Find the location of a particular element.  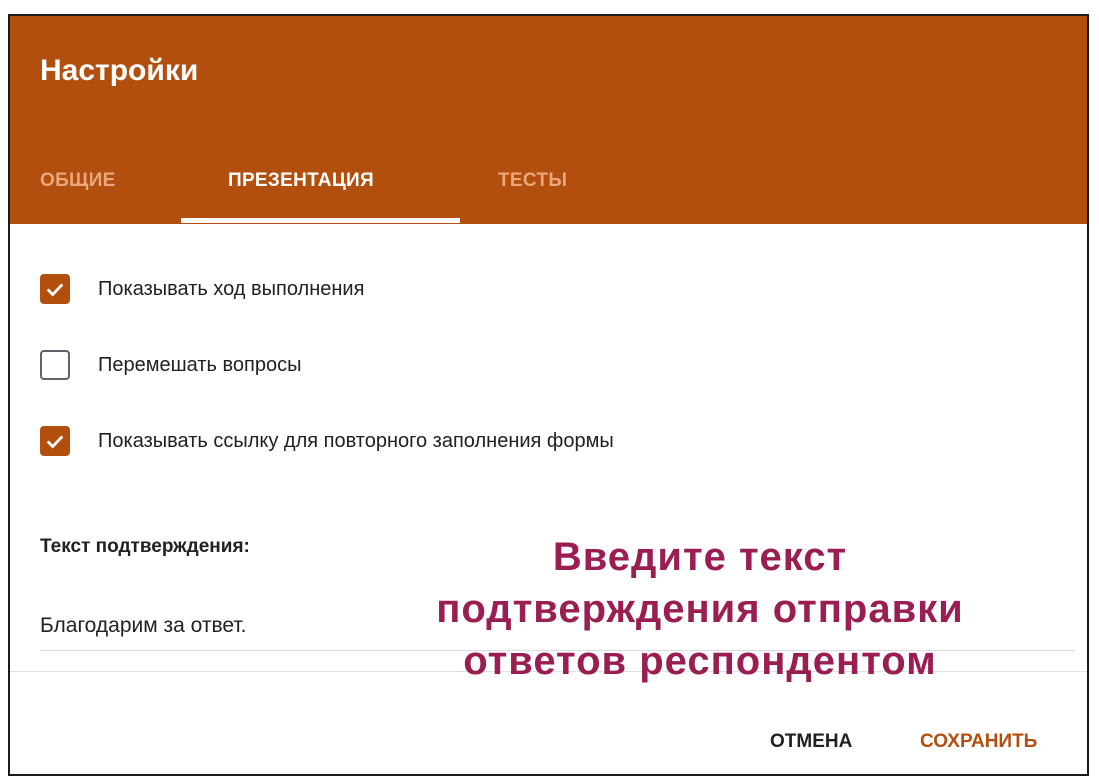

show-resubmit-link-checkbox is located at coordinates (55, 441).